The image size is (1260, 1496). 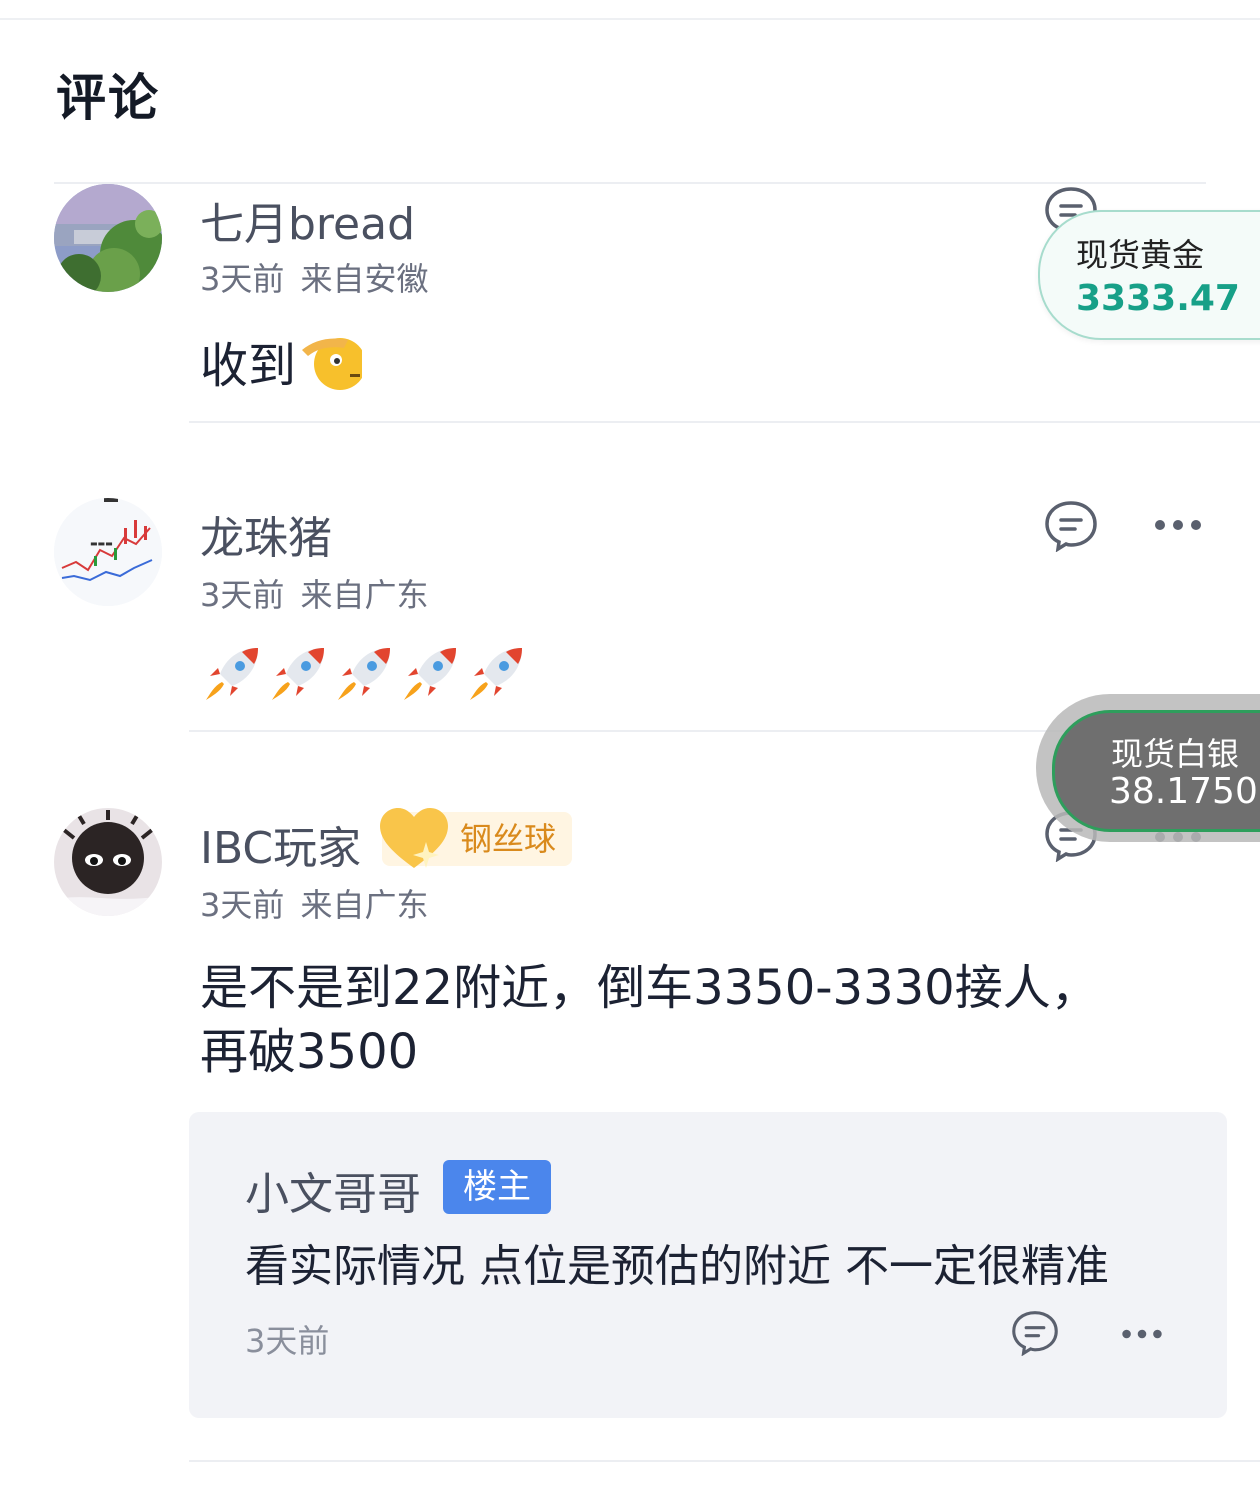 I want to click on comment-text: 收到, so click(x=283, y=364).